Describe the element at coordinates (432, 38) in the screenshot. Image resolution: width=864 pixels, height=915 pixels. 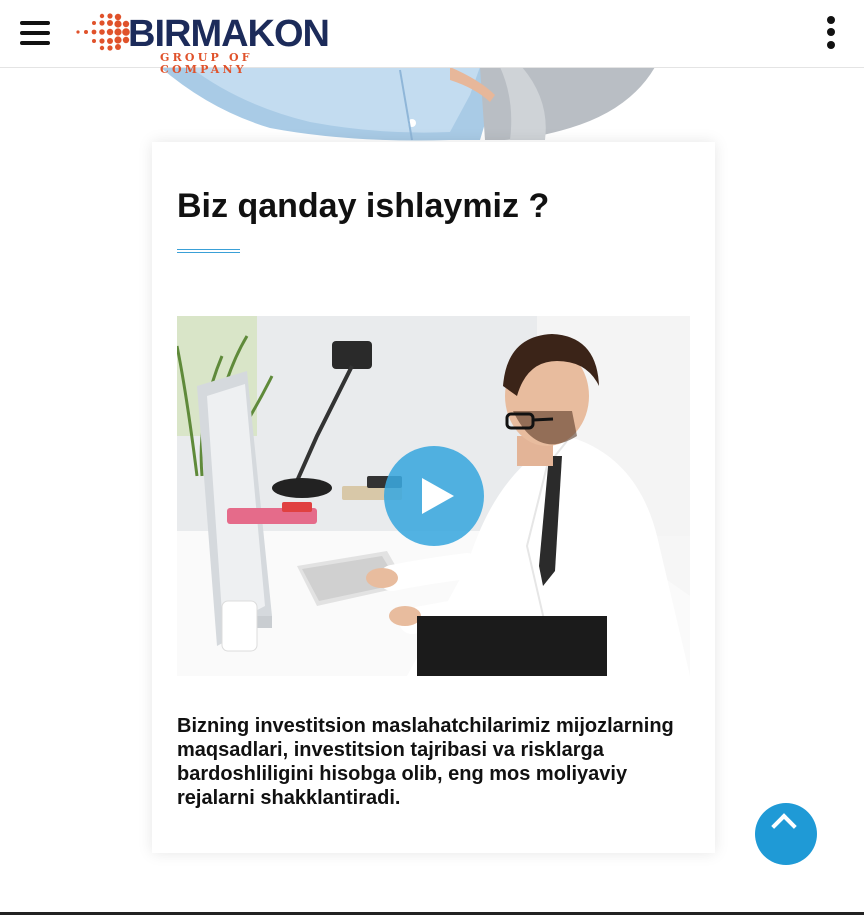
I see `top-header: BIRMAKON GROUP OF COMPANY` at that location.